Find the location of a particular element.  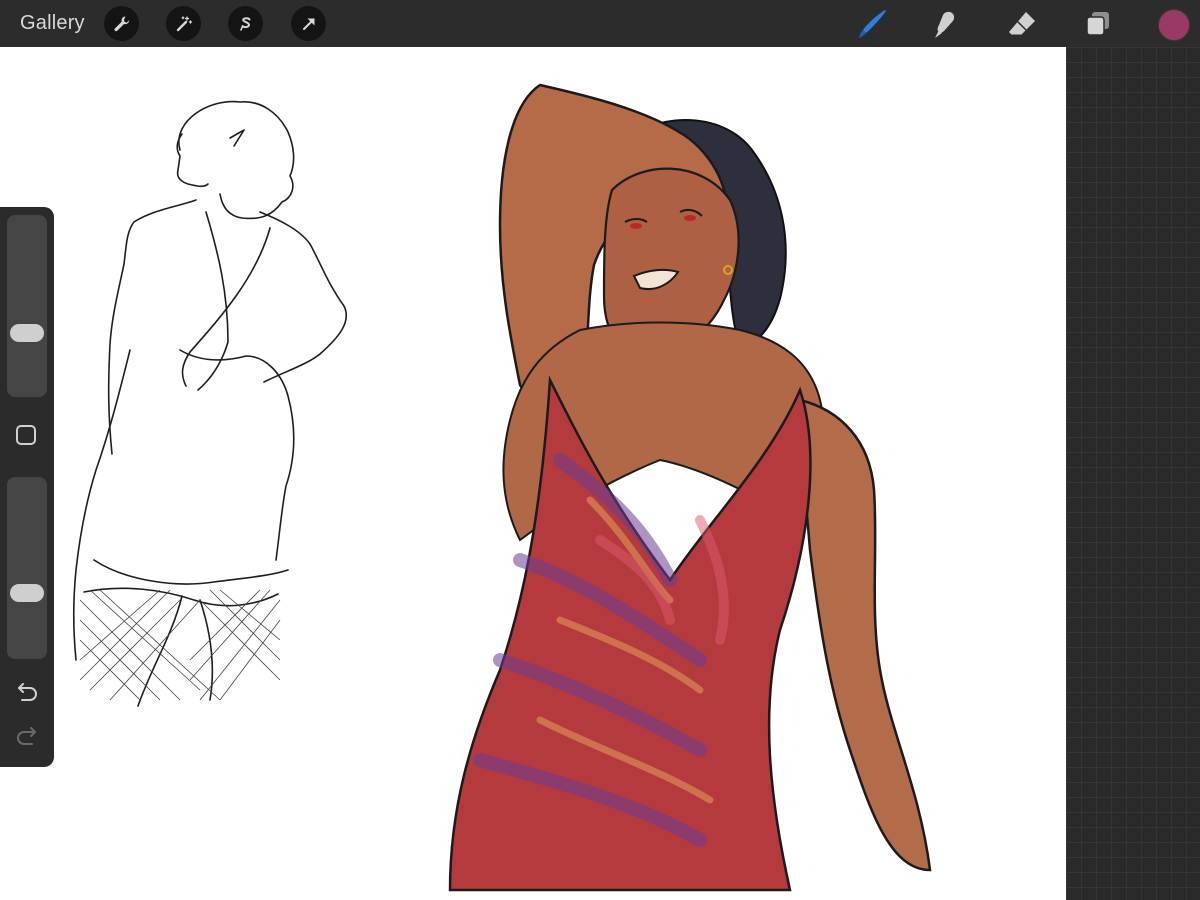

top-toolbar: Gallery is located at coordinates (600, 23).